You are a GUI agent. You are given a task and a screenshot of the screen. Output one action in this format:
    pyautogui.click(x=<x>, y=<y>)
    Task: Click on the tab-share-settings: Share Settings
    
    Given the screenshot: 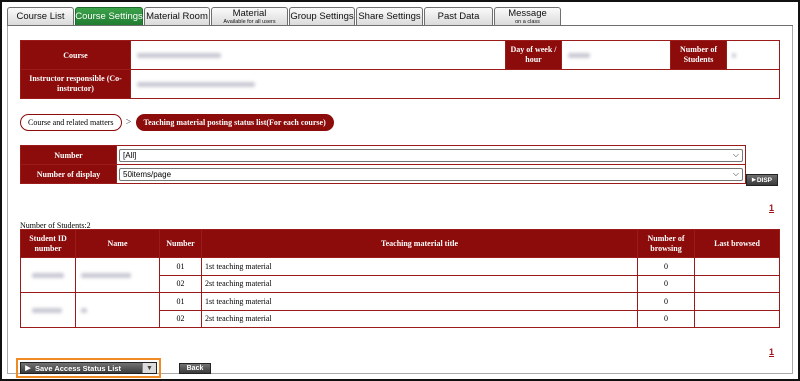 What is the action you would take?
    pyautogui.click(x=389, y=16)
    